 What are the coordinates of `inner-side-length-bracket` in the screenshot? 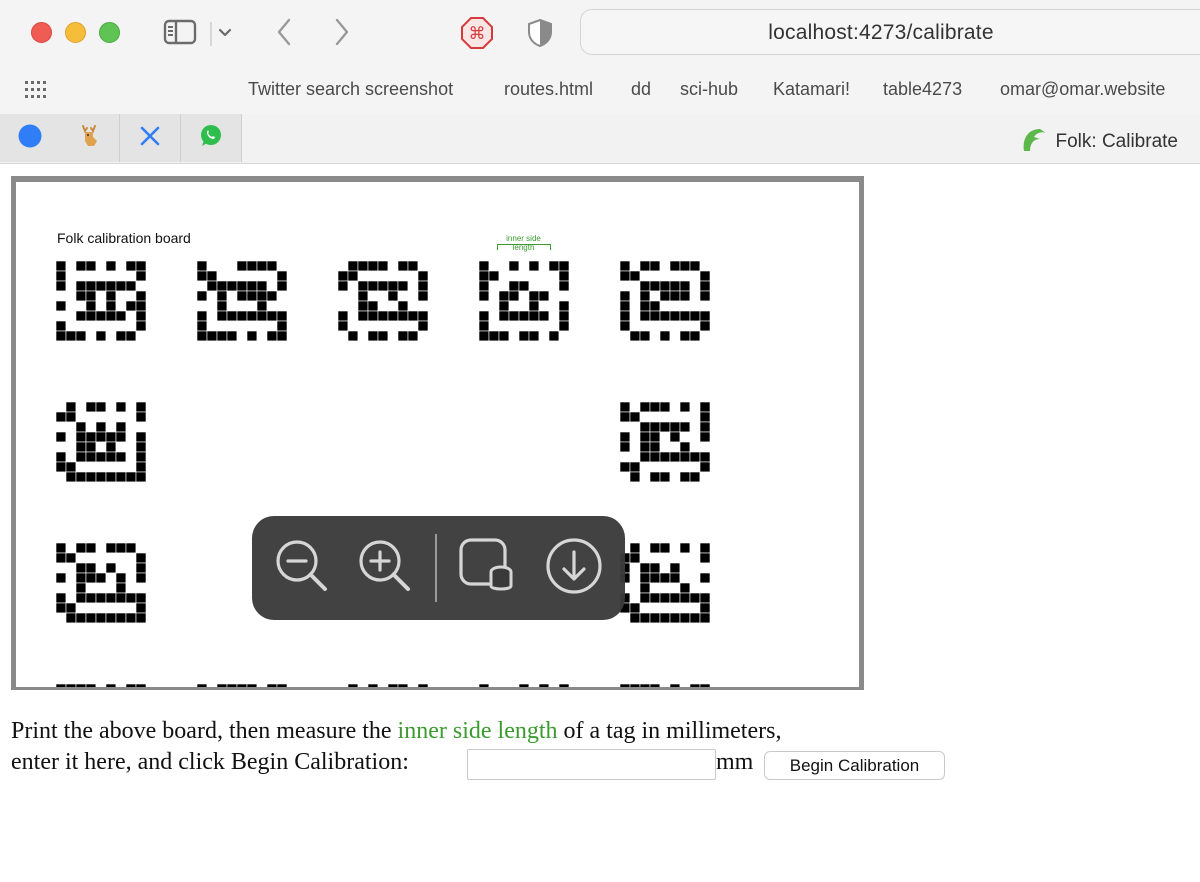 It's located at (524, 247).